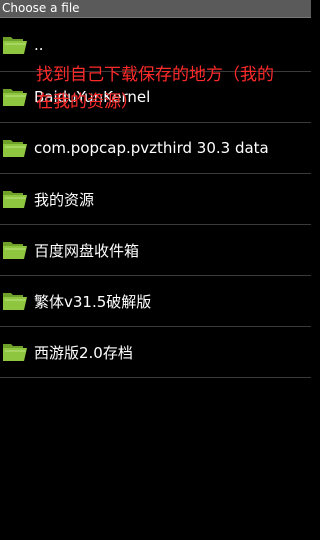 This screenshot has height=540, width=320. I want to click on list-item-label: 我的资源, so click(64, 199).